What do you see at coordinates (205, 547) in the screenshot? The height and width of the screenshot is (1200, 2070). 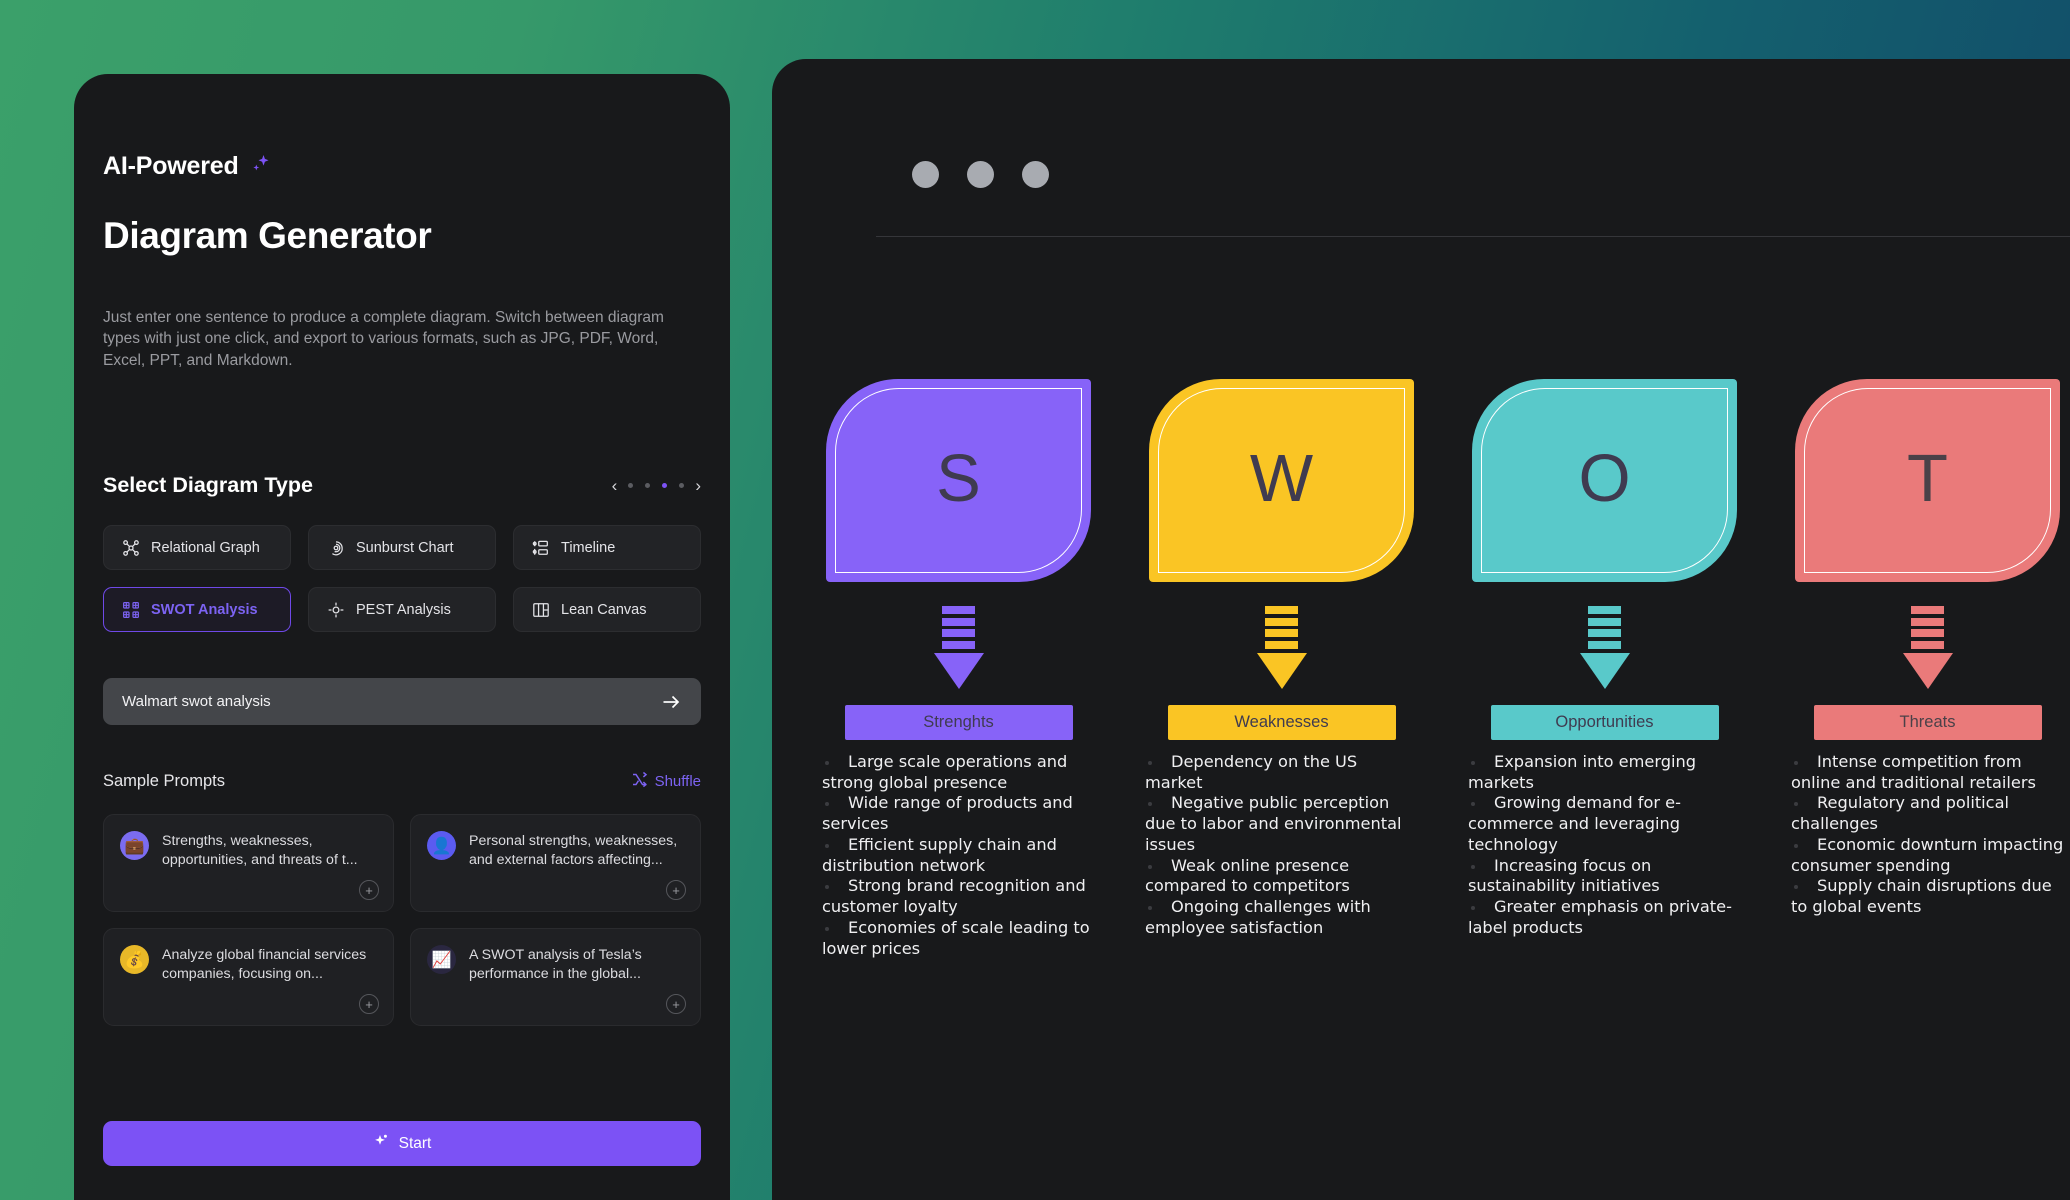 I see `diagram-type-label: Relational Graph` at bounding box center [205, 547].